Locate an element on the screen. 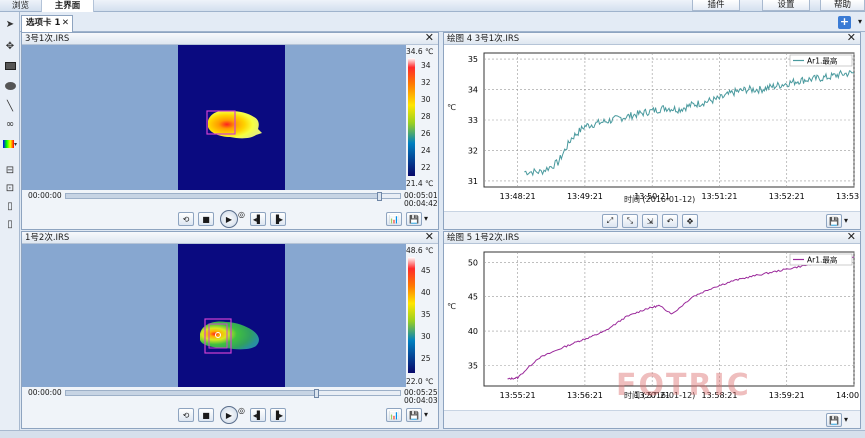 Image resolution: width=865 pixels, height=438 pixels. legend-label: Ar1.最高 is located at coordinates (822, 61).